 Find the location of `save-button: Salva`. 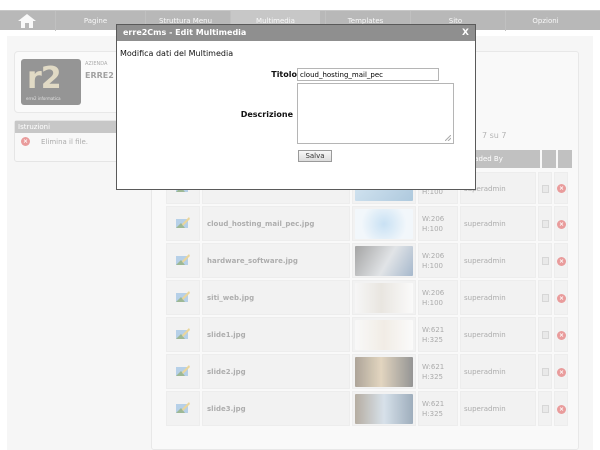

save-button: Salva is located at coordinates (315, 156).